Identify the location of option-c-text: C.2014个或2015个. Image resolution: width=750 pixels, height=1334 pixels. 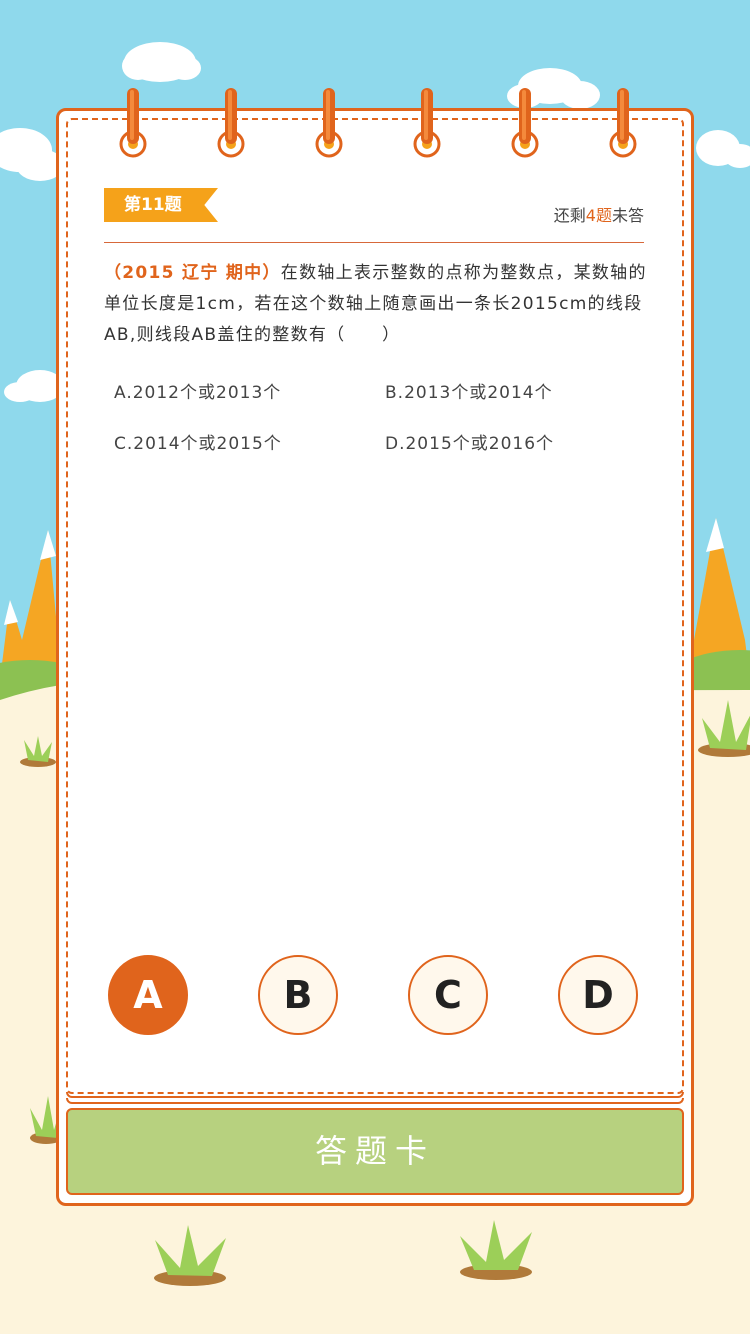
(198, 444).